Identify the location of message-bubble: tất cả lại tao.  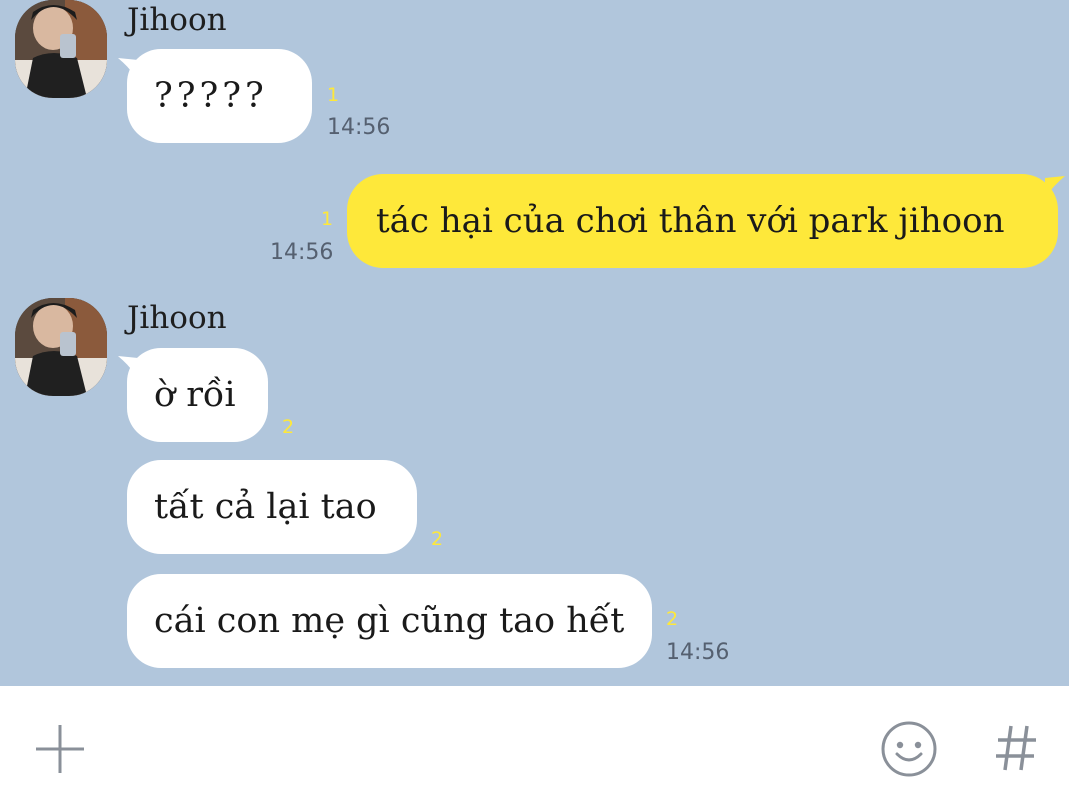
(272, 507).